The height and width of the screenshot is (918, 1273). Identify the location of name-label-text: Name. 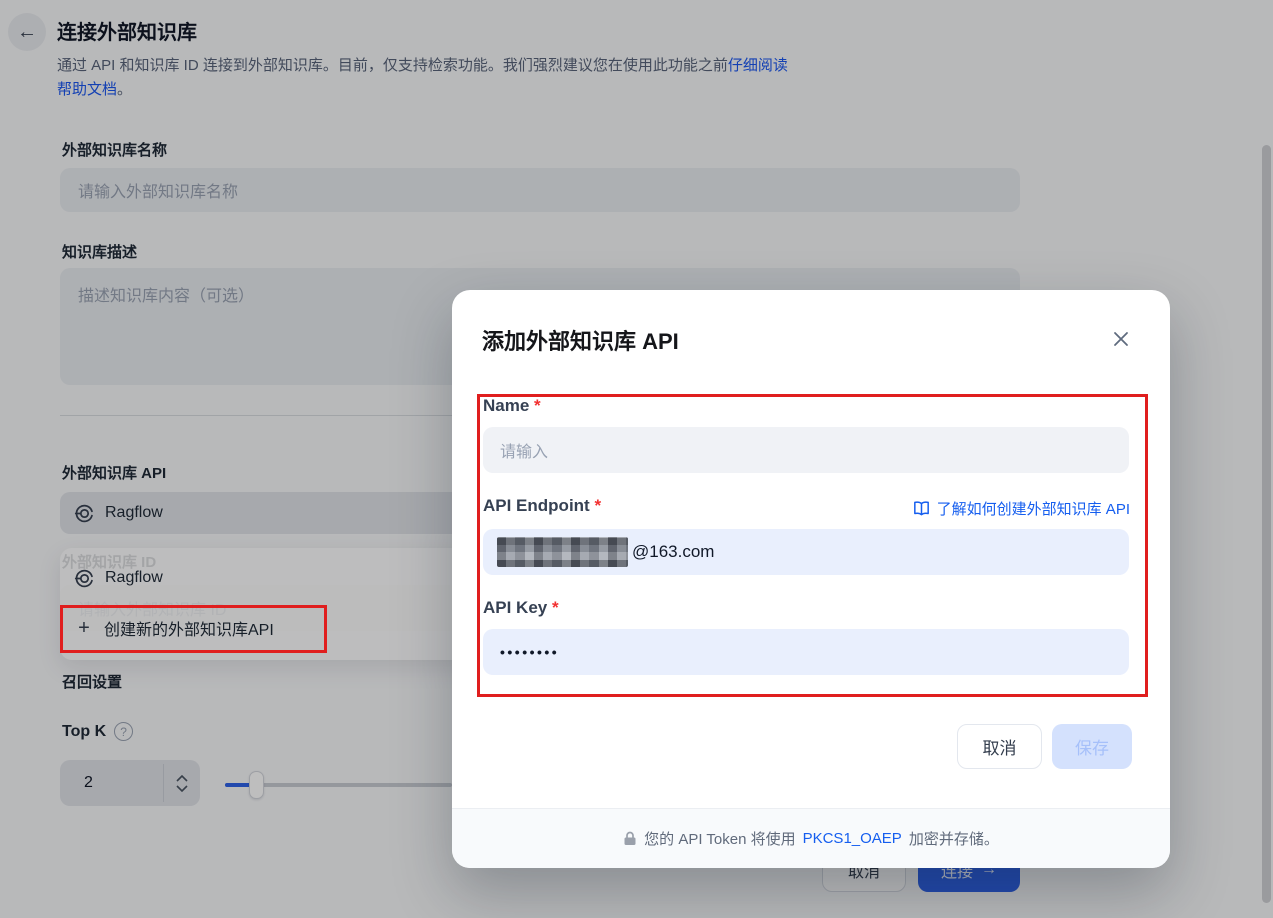
(506, 405).